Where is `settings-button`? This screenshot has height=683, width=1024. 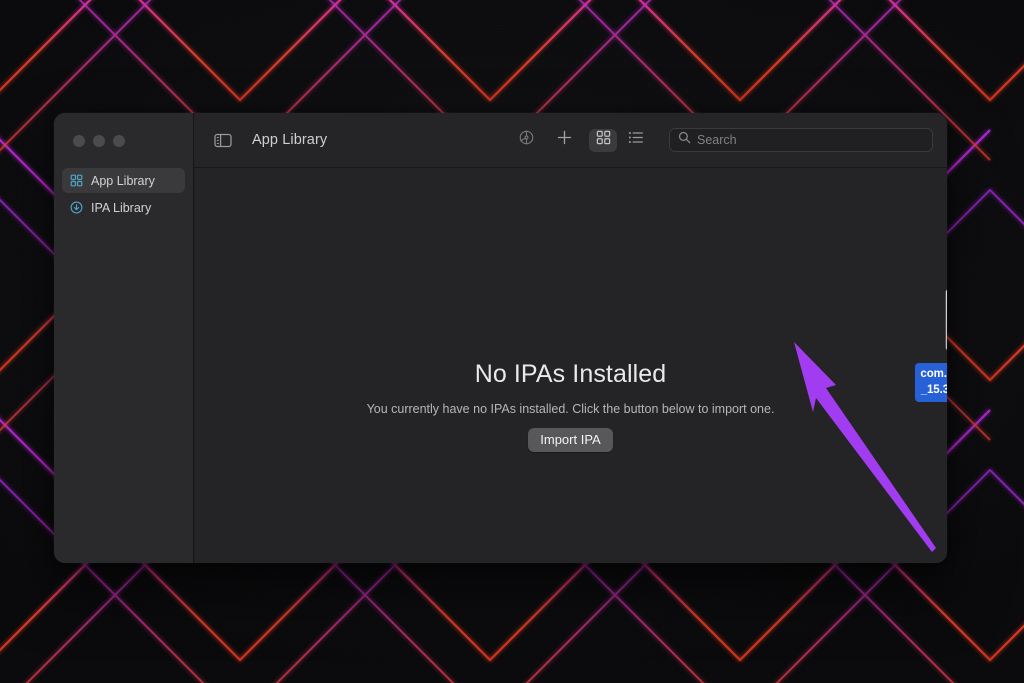
settings-button is located at coordinates (526, 140).